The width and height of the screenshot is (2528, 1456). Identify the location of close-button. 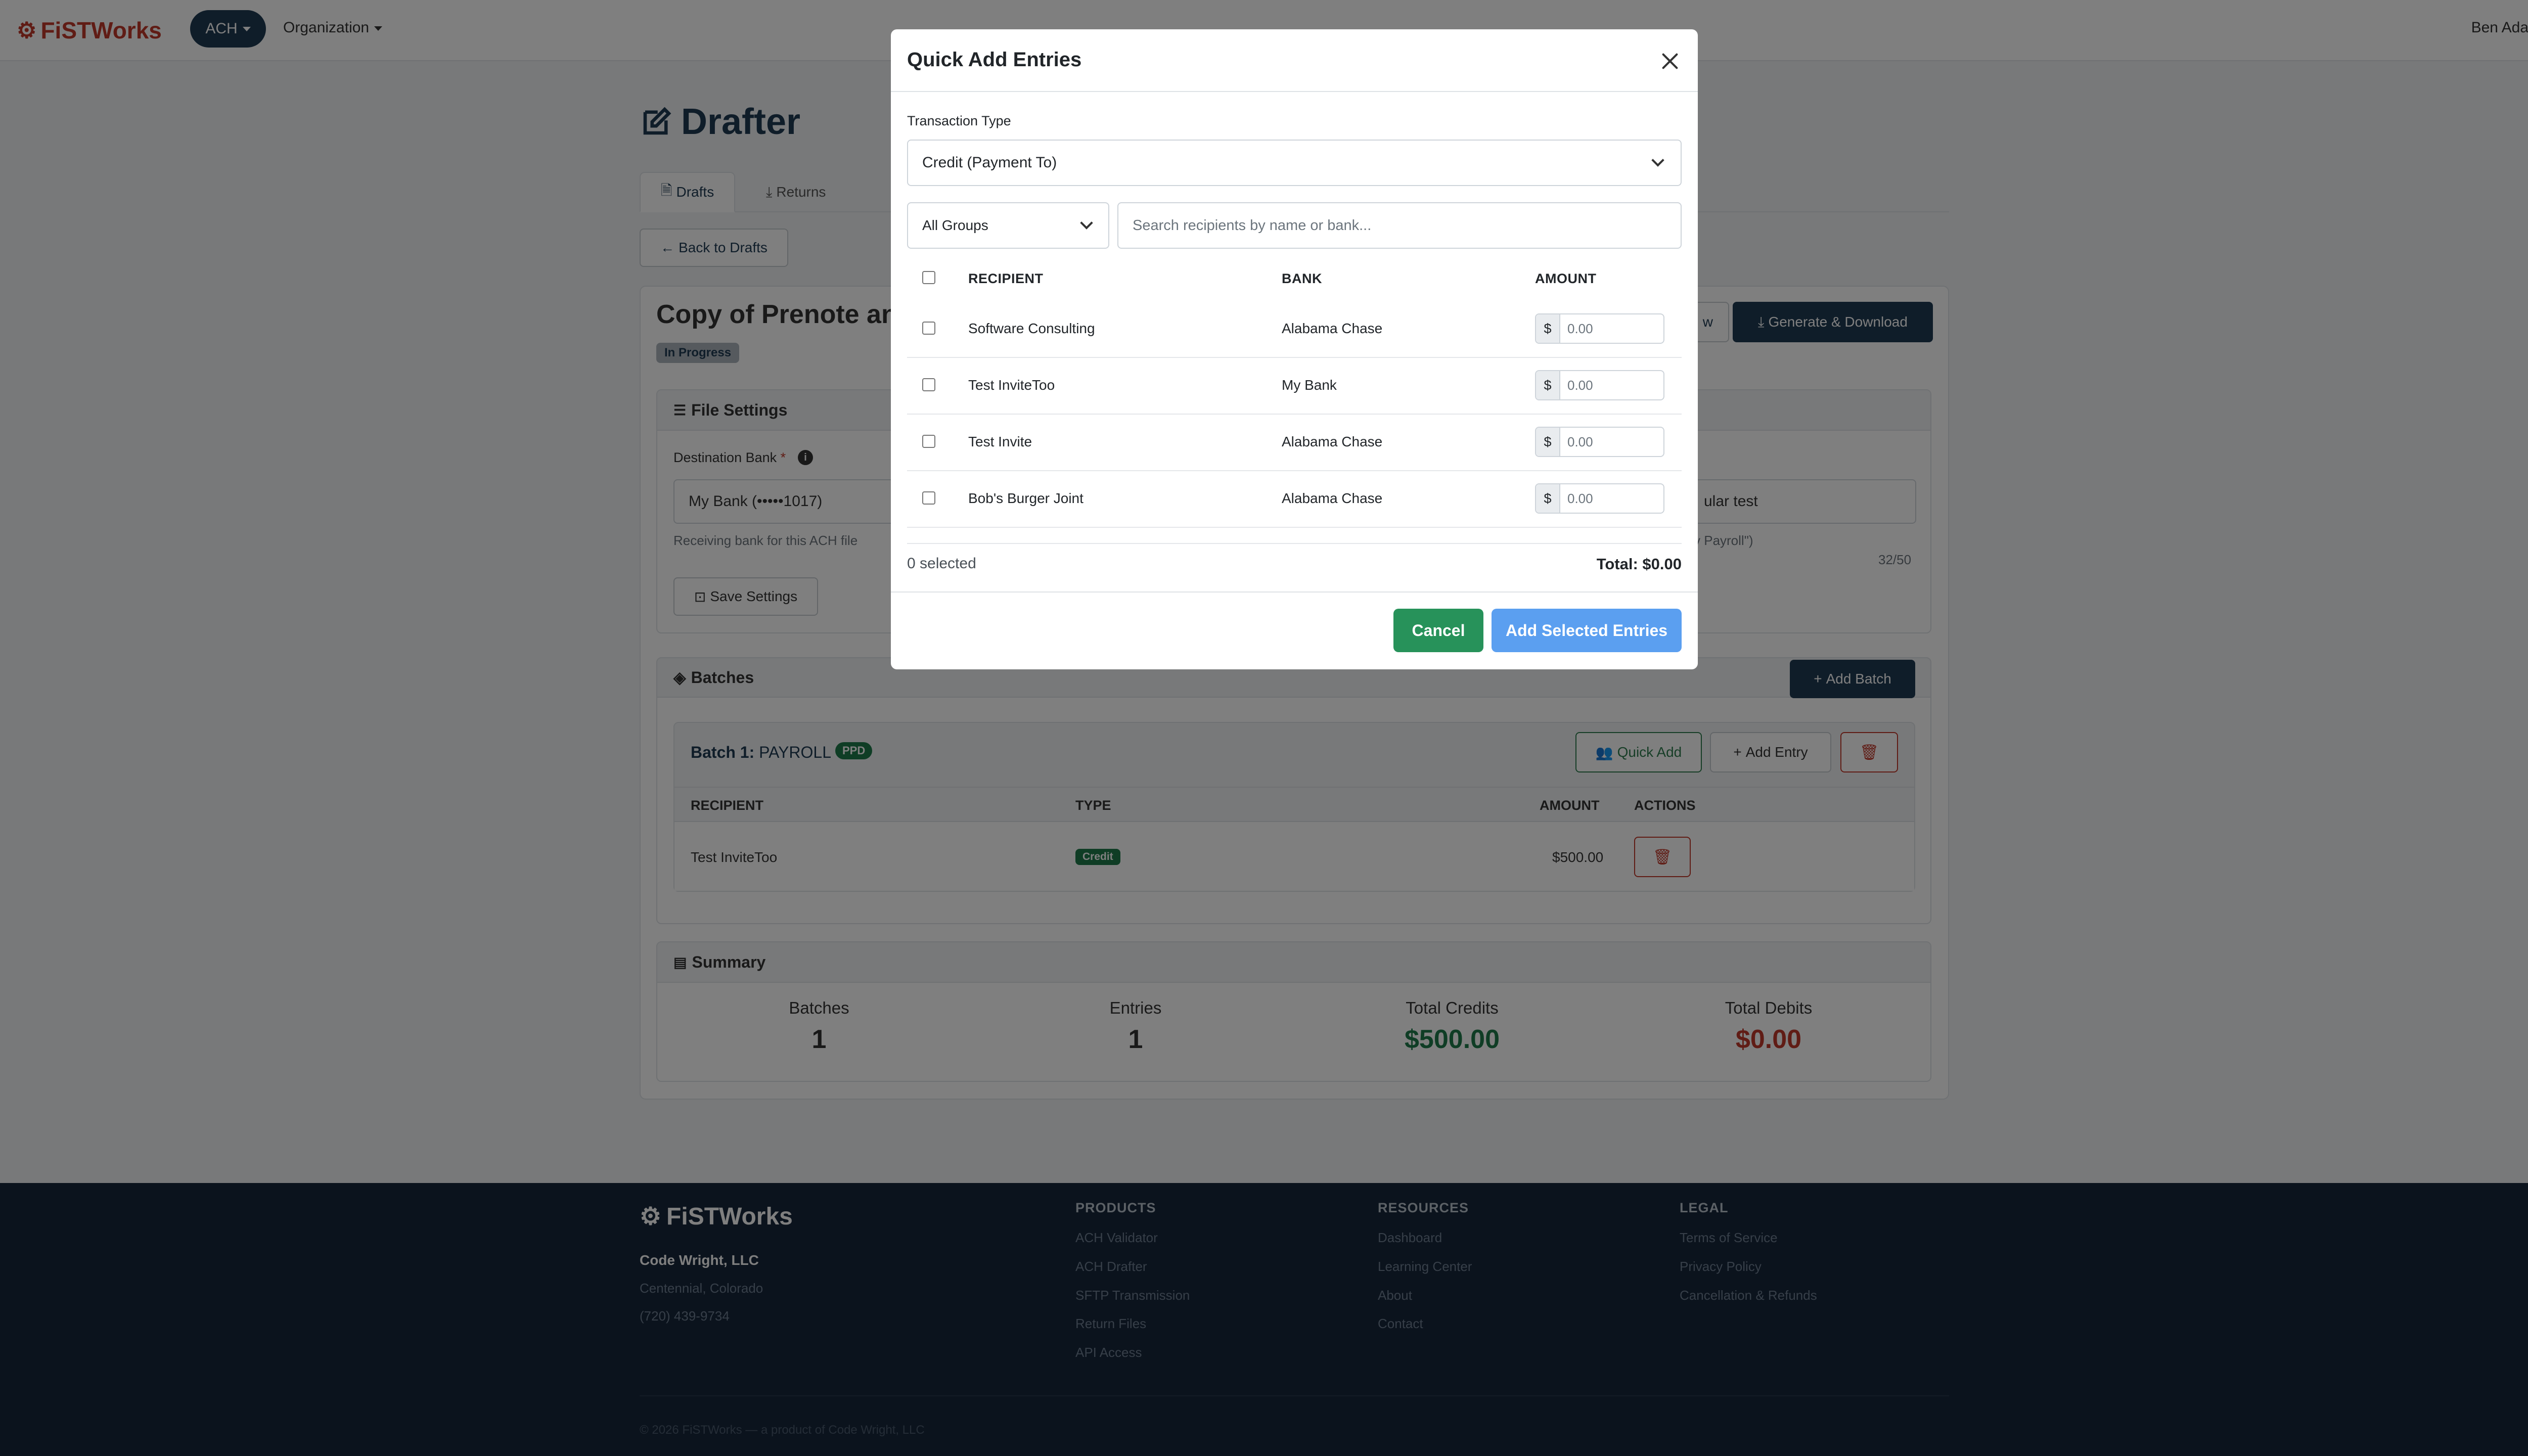
(1670, 61).